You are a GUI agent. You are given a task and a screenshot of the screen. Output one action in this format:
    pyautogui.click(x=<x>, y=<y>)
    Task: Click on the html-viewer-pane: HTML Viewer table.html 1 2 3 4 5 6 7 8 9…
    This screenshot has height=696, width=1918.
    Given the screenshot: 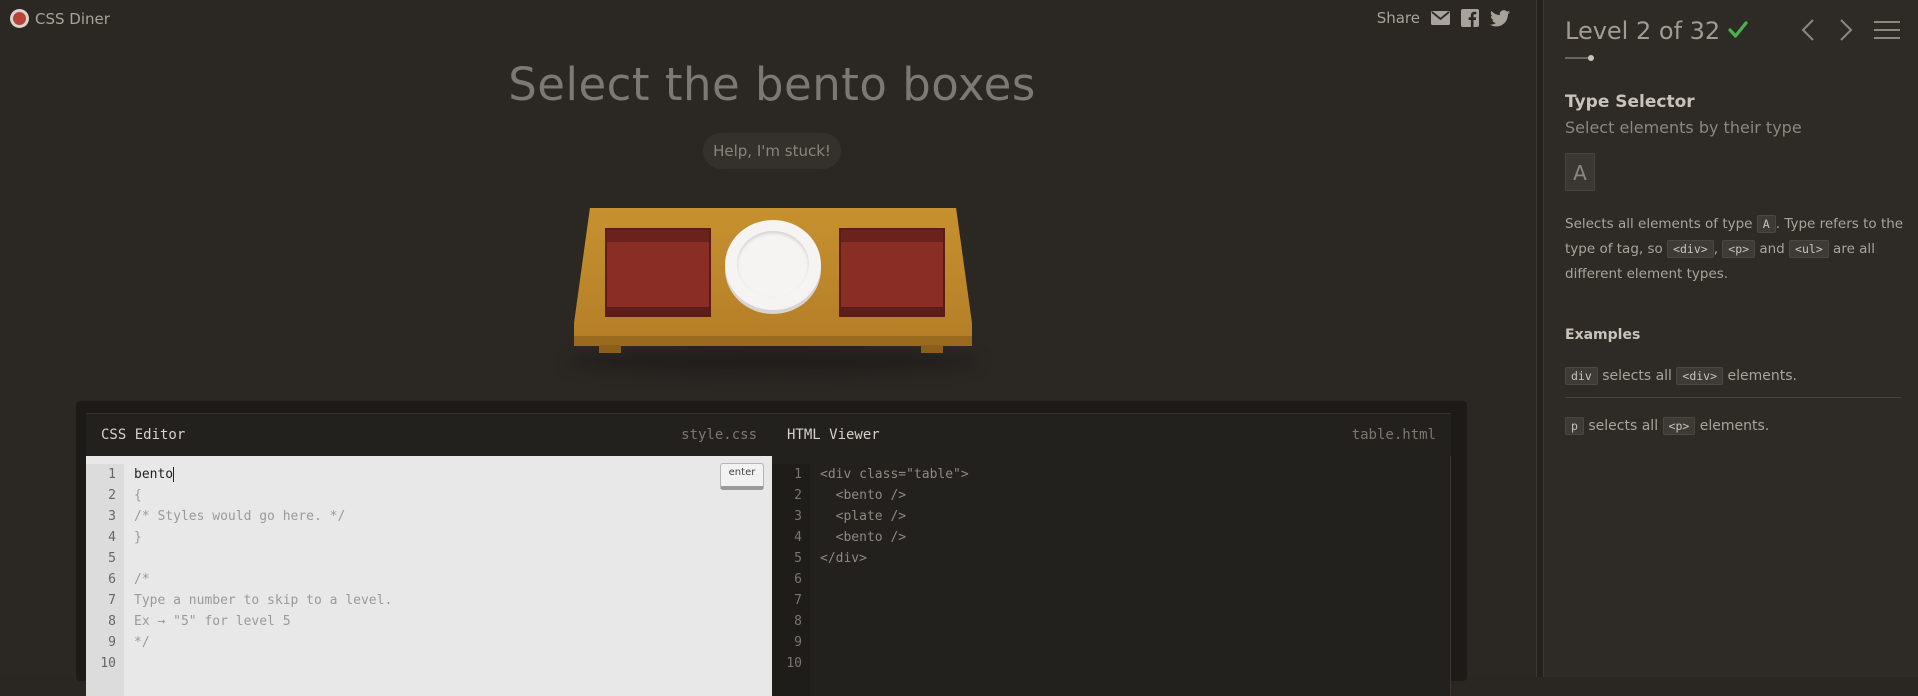 What is the action you would take?
    pyautogui.click(x=1111, y=554)
    